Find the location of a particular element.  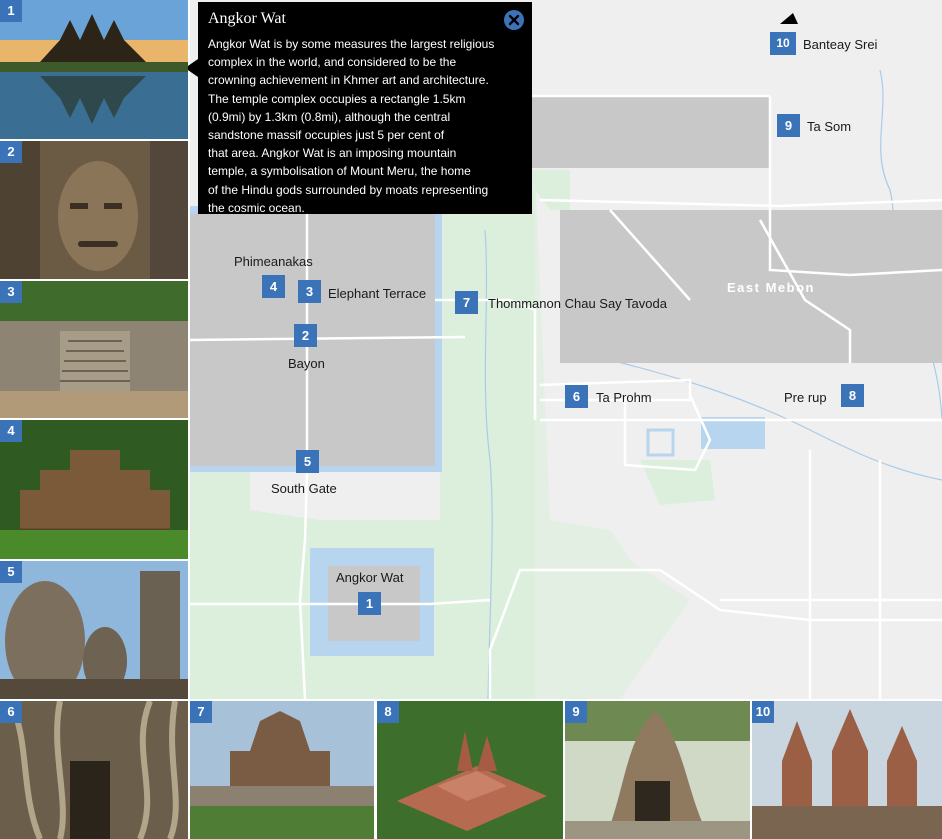

marker-10: 10 is located at coordinates (783, 43).